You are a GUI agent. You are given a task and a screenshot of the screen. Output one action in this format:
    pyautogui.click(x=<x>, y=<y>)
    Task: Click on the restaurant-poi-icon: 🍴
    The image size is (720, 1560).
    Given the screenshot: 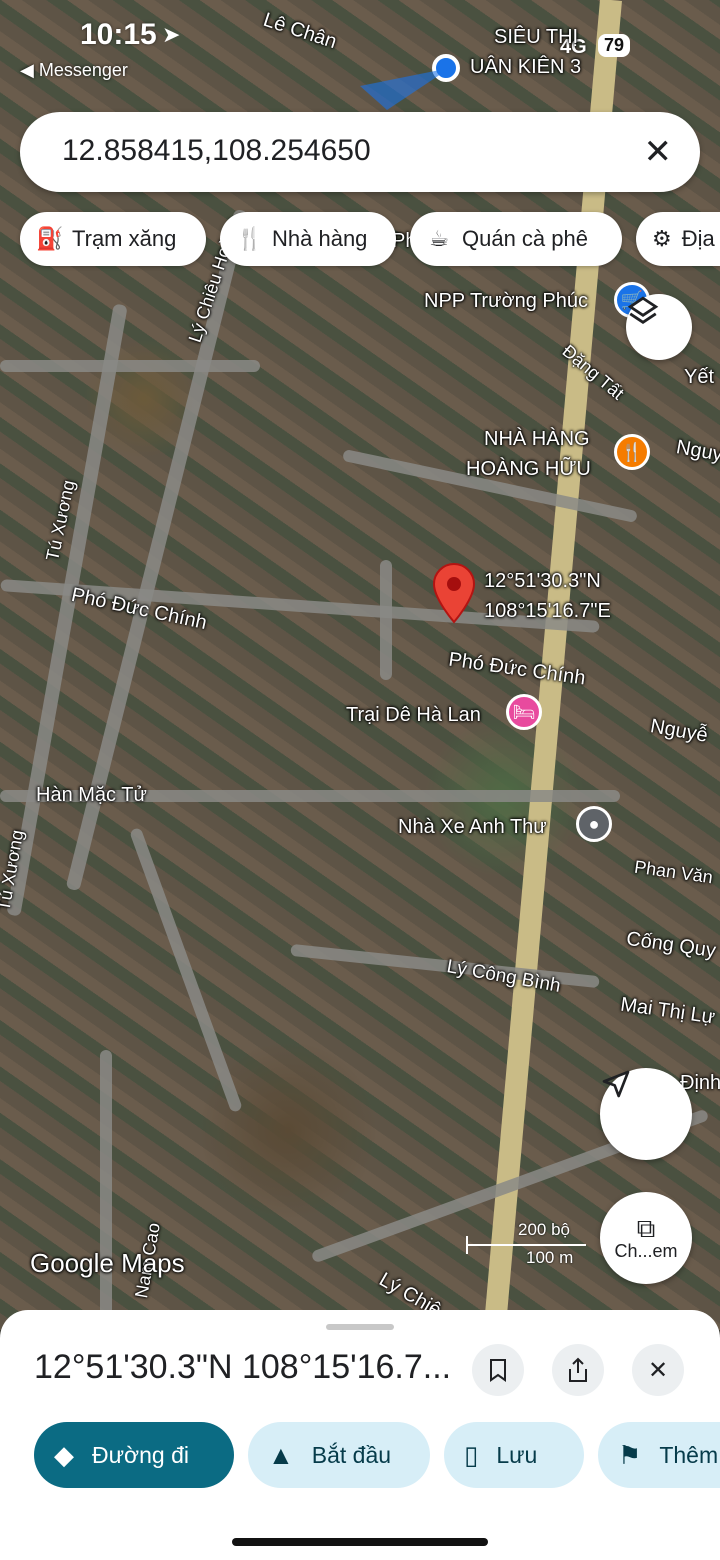 What is the action you would take?
    pyautogui.click(x=632, y=452)
    